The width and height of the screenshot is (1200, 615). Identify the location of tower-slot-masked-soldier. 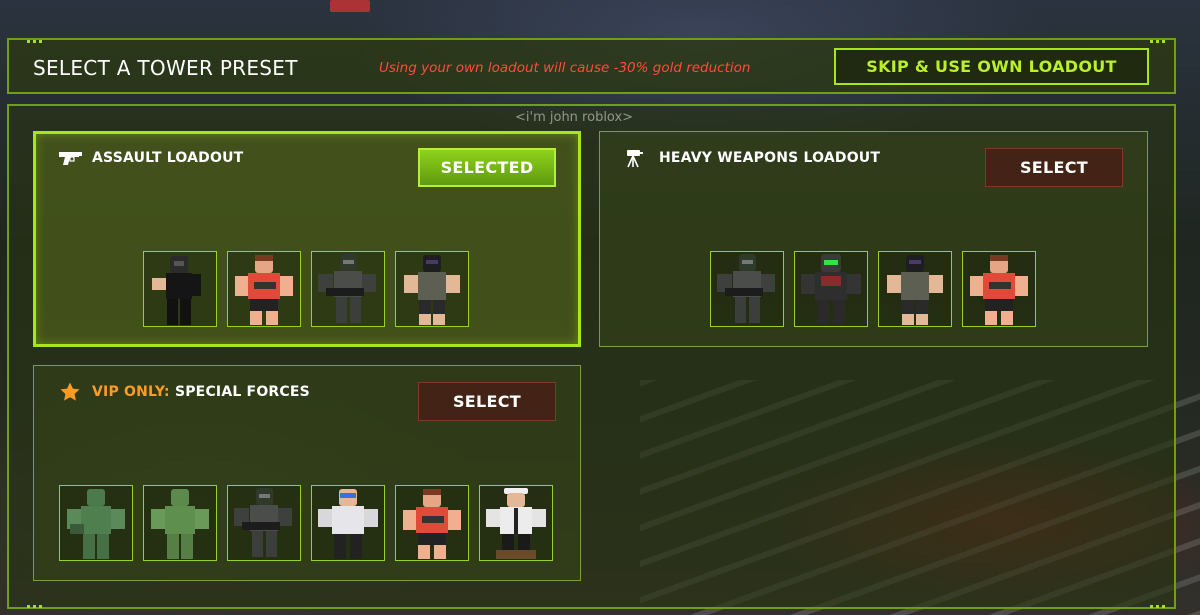
(180, 289).